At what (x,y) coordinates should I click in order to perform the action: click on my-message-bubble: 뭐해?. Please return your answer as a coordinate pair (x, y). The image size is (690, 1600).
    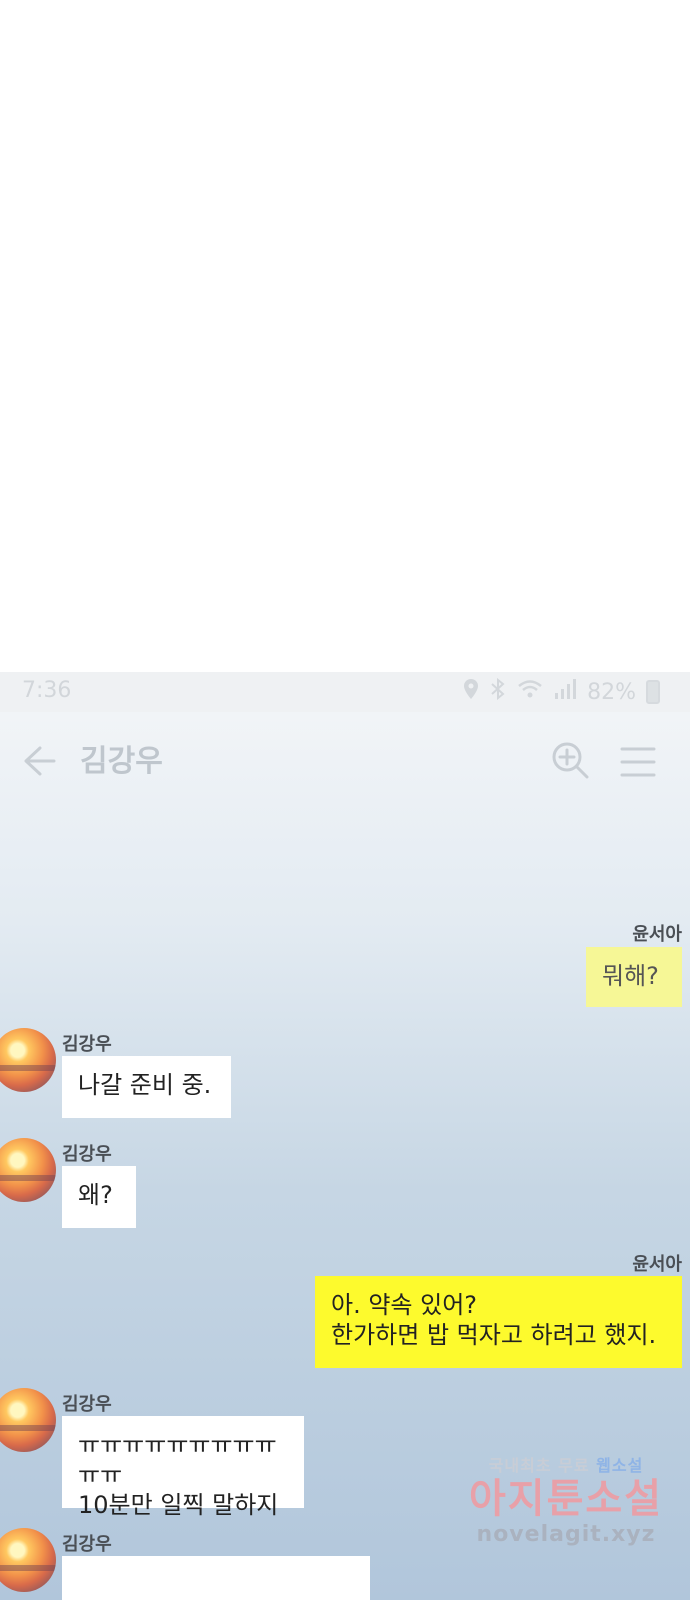
    Looking at the image, I should click on (634, 977).